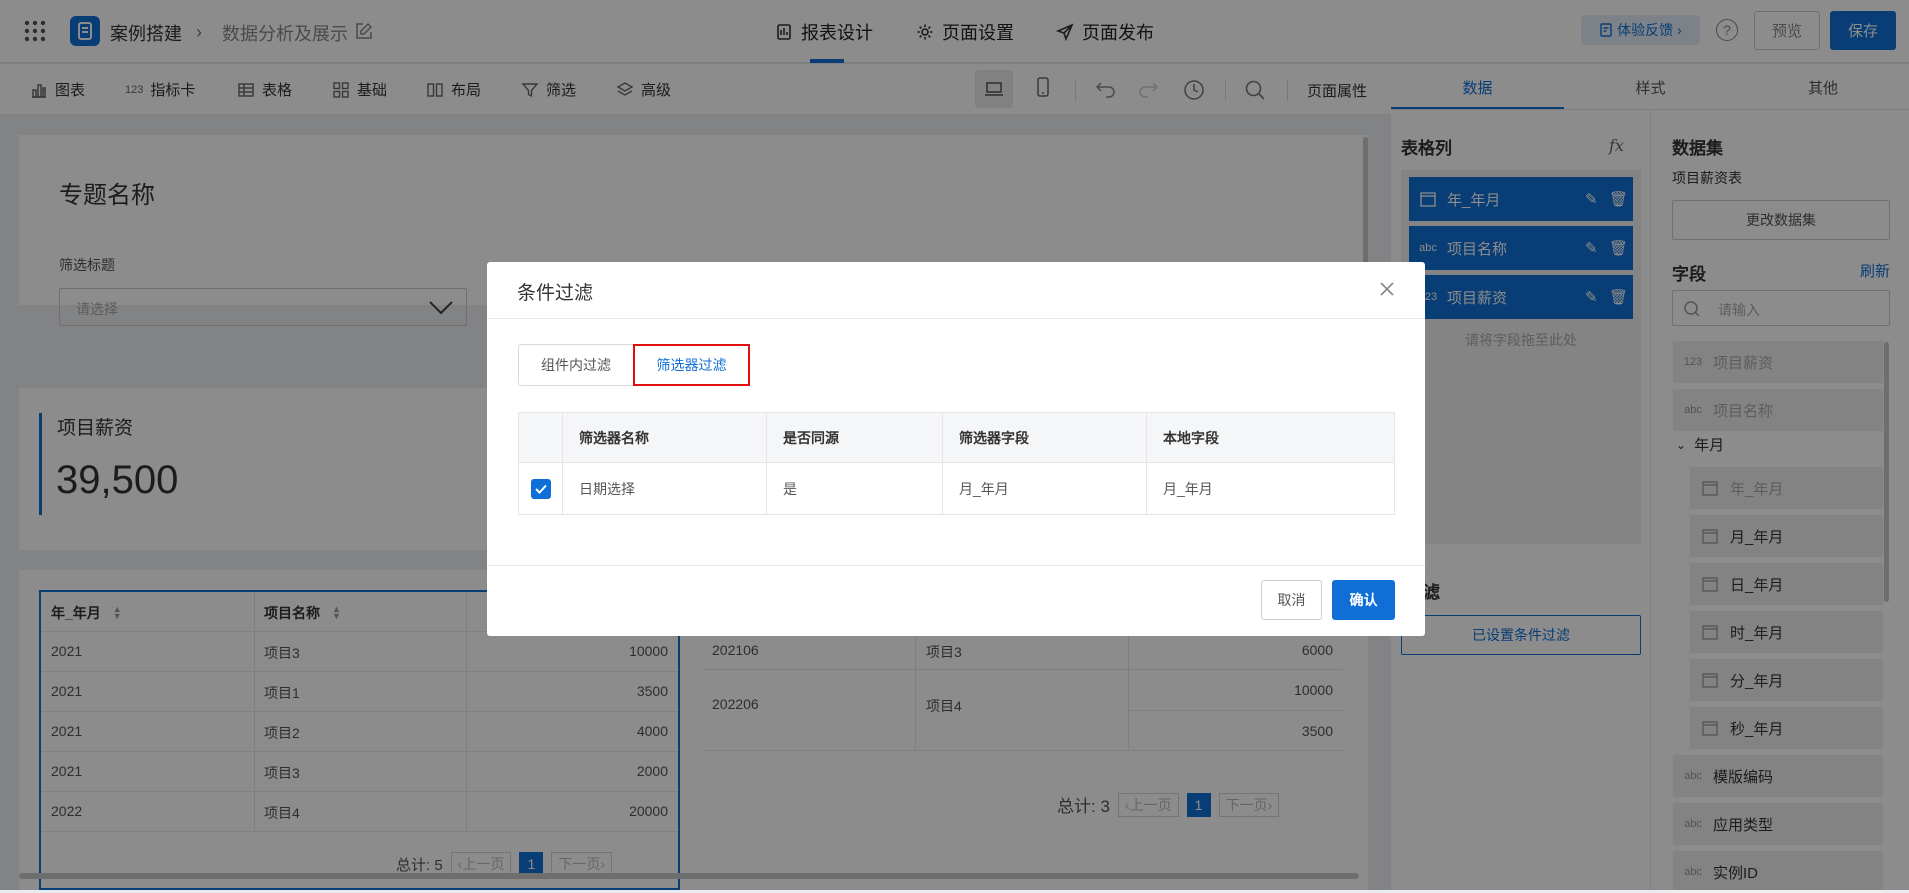  Describe the element at coordinates (854, 488) in the screenshot. I see `same-source: 是` at that location.